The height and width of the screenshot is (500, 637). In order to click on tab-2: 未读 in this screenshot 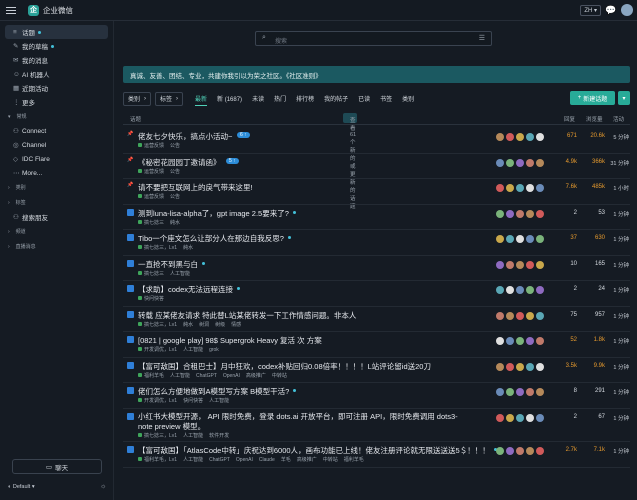, I will do `click(258, 98)`.